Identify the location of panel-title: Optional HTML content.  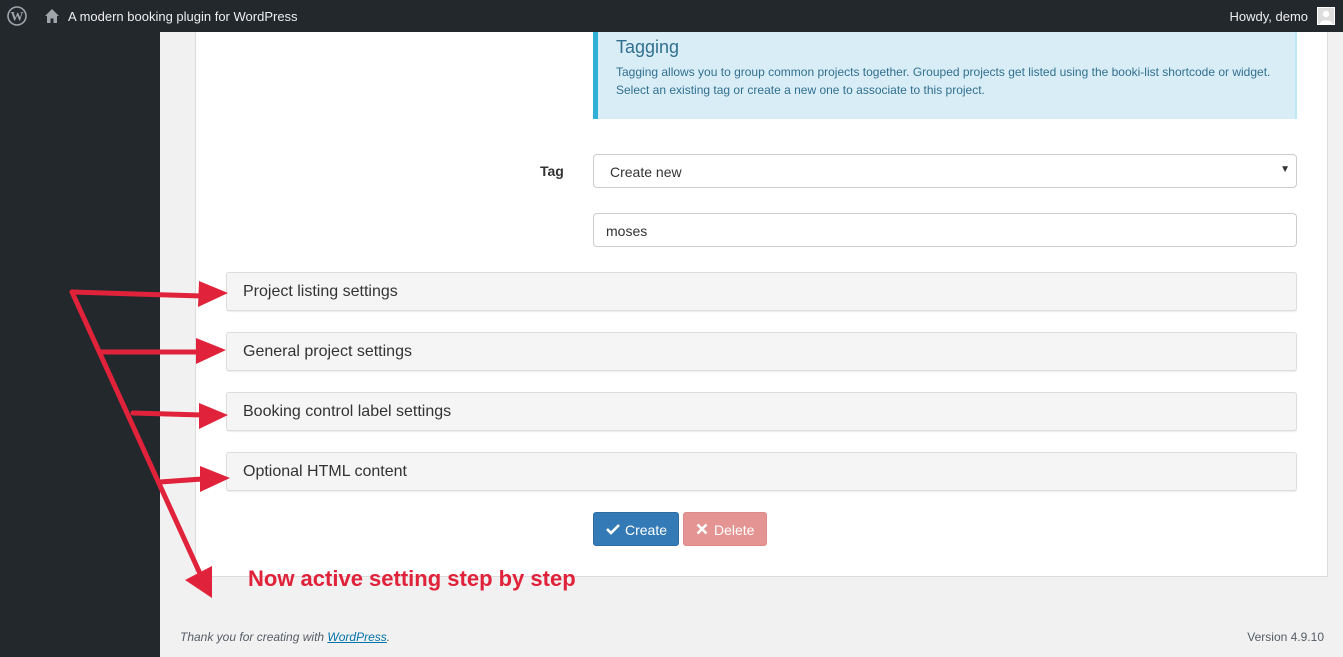
(325, 471).